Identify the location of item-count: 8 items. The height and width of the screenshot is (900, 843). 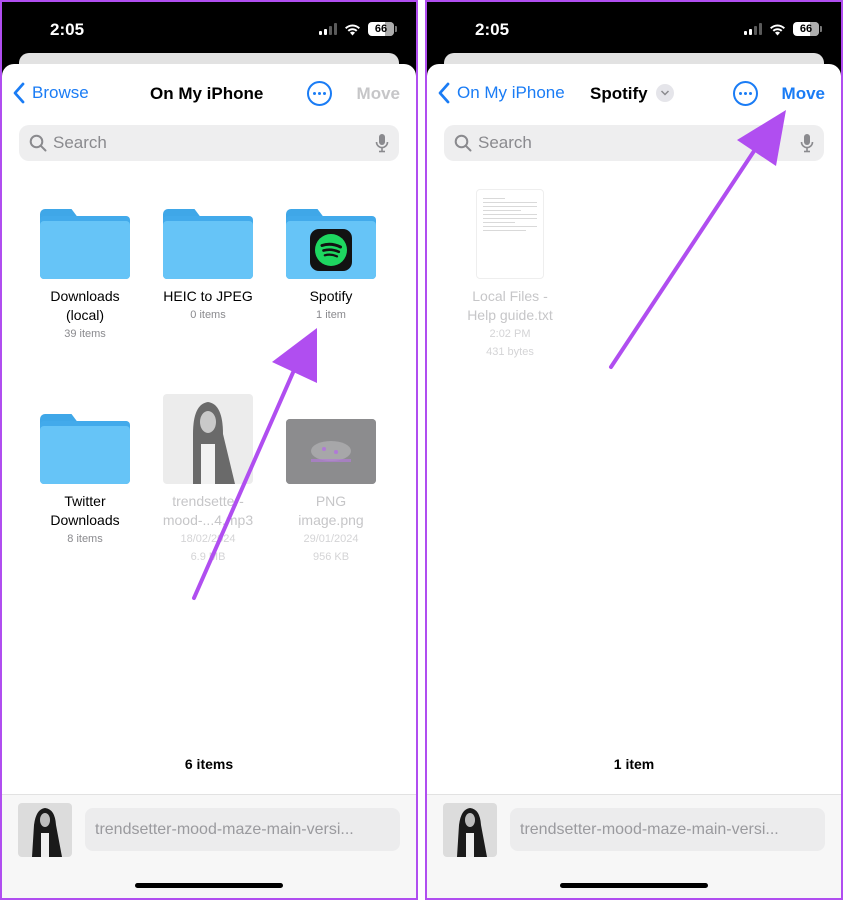
(85, 539).